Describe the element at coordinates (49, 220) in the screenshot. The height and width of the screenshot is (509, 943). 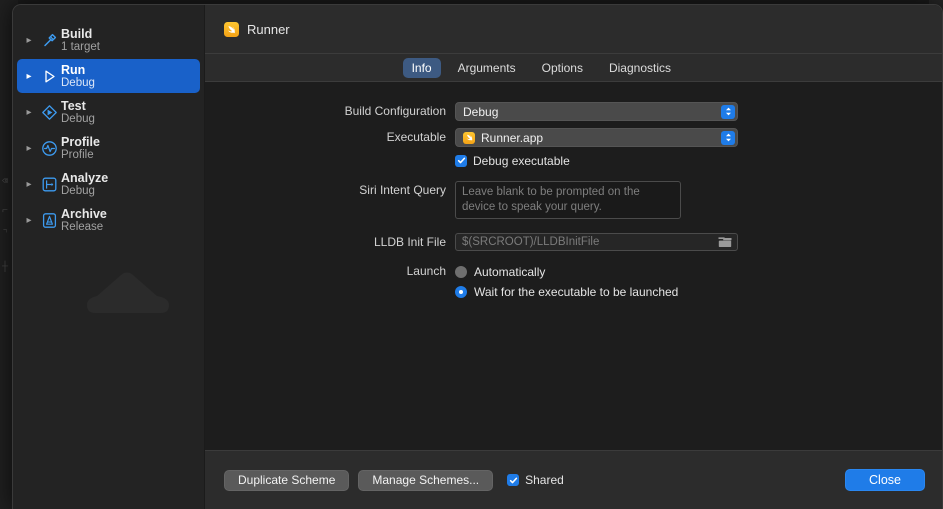
I see `archive-icon` at that location.